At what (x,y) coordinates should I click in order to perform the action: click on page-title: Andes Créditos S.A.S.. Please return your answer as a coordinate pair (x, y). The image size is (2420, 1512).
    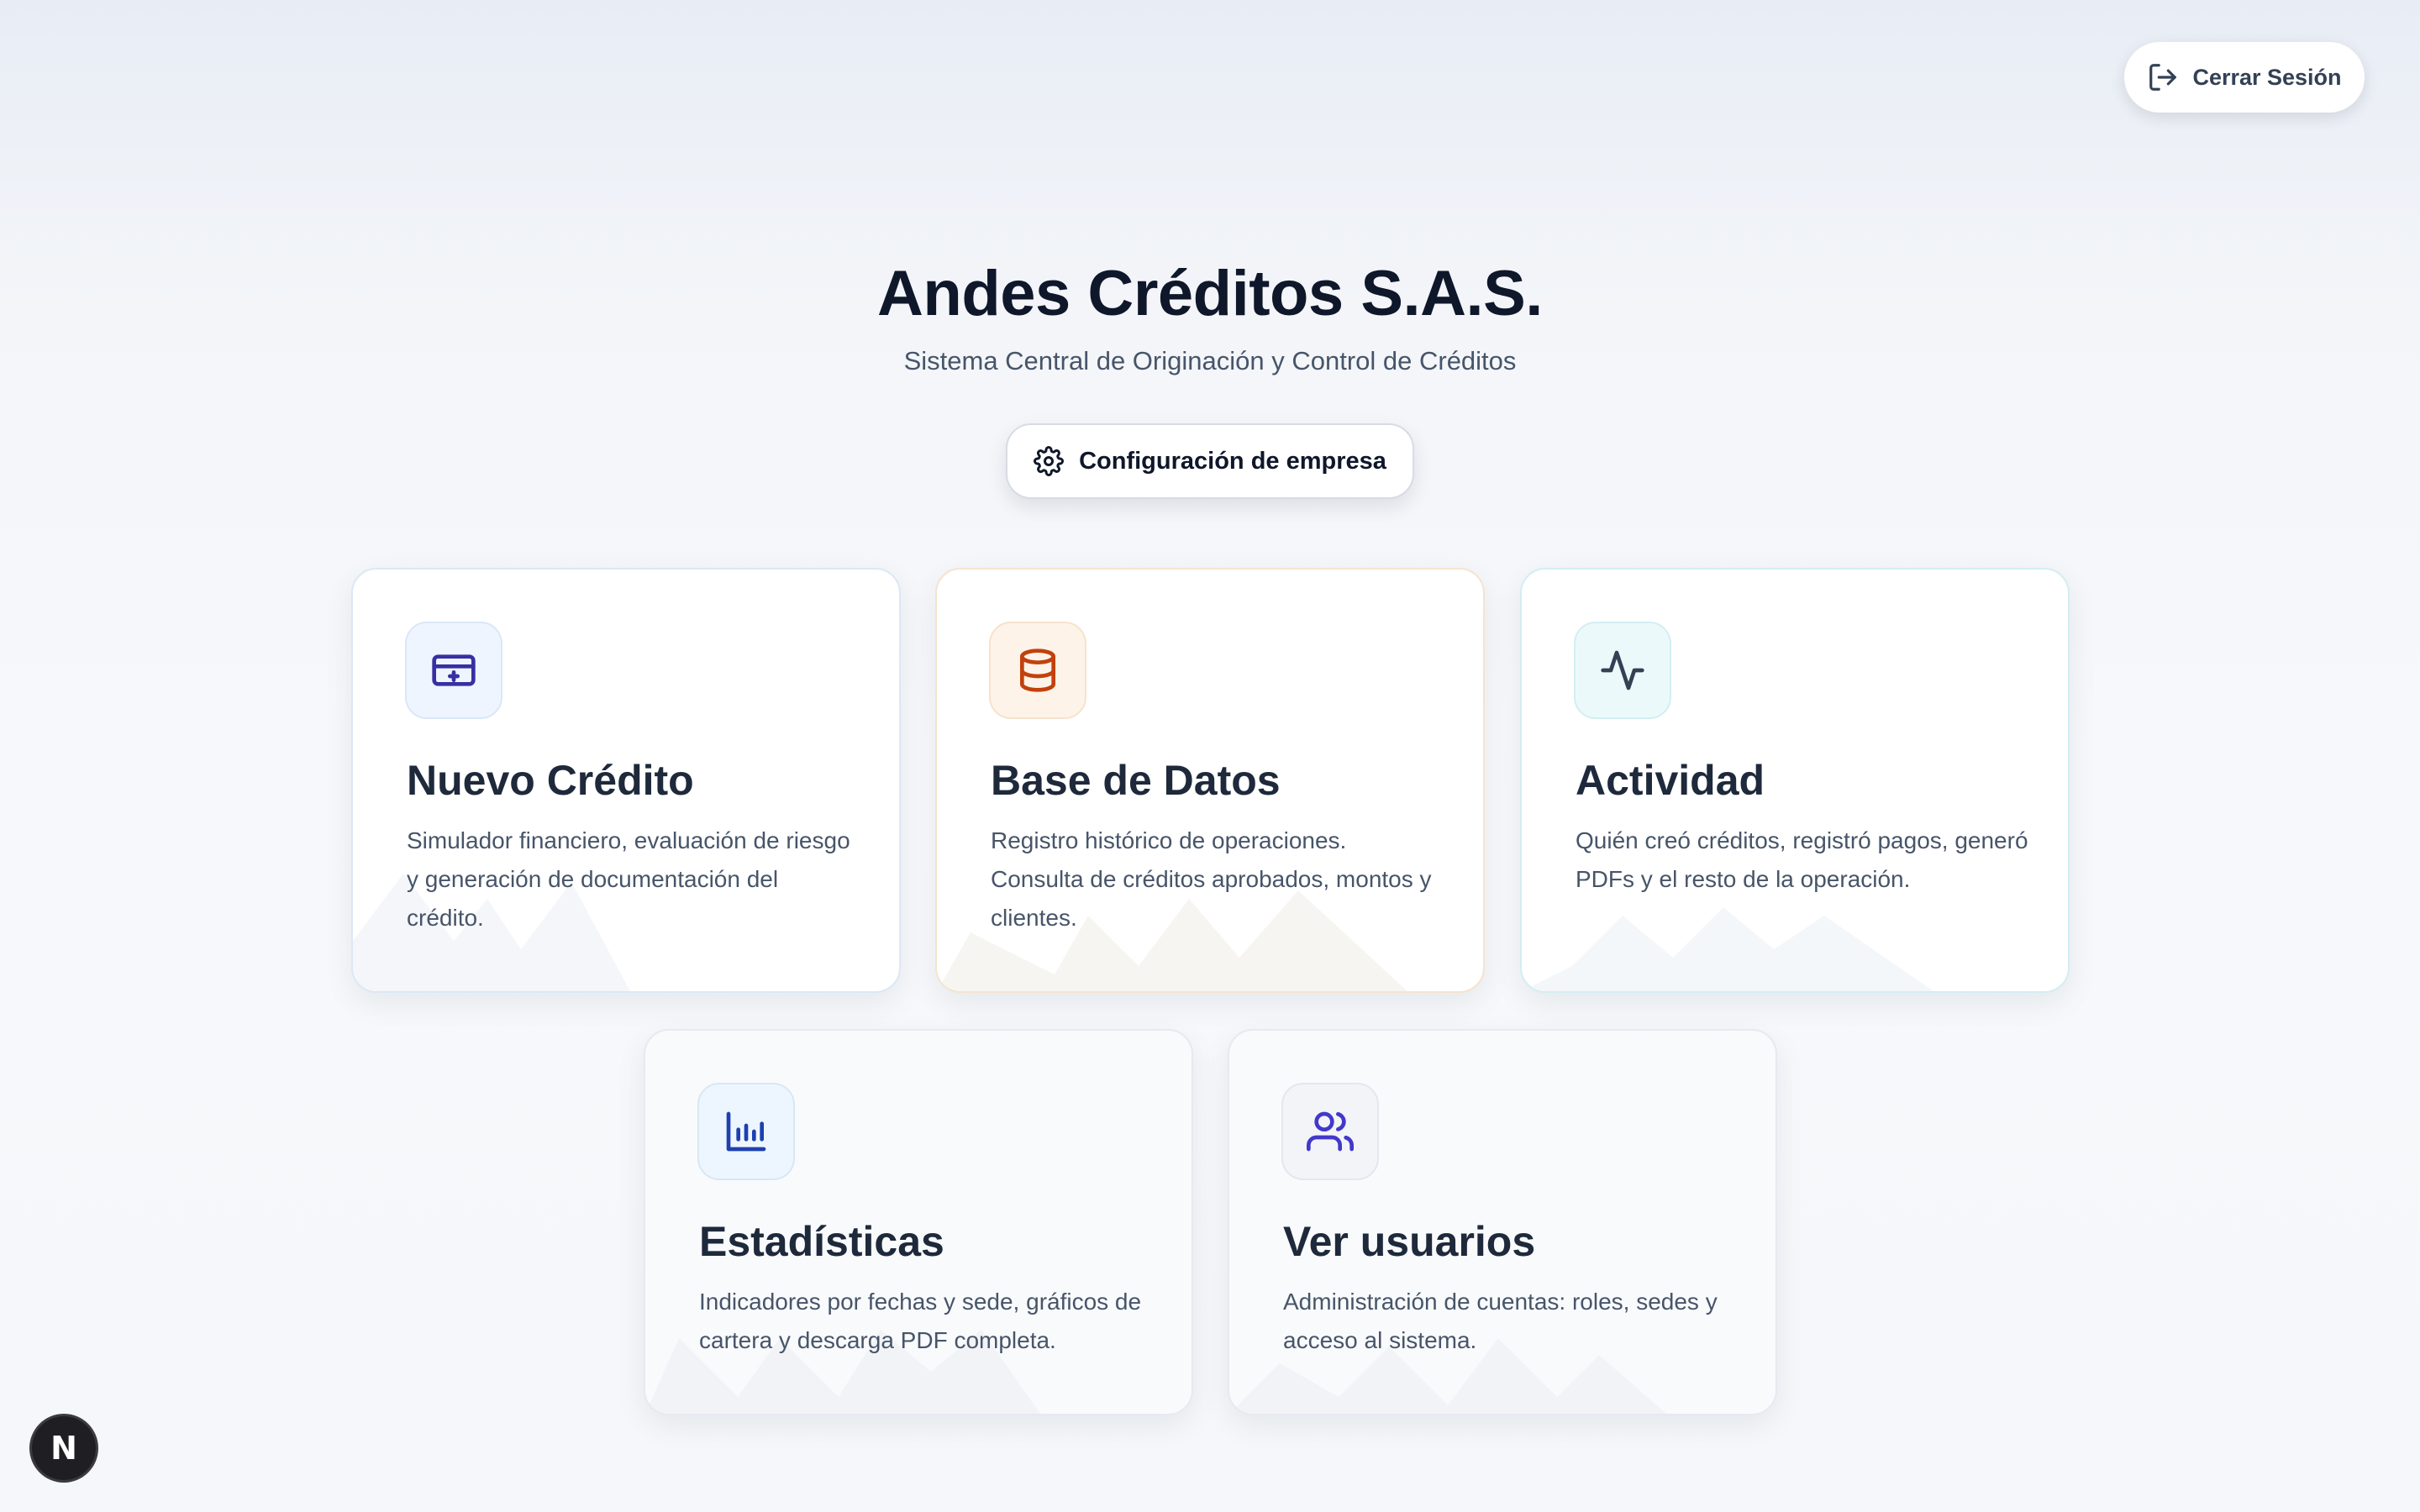
    Looking at the image, I should click on (1210, 293).